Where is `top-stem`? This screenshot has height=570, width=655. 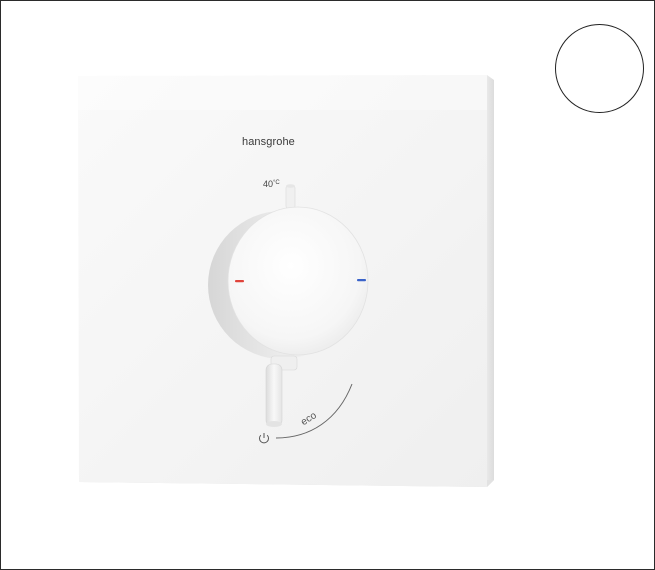 top-stem is located at coordinates (290, 197).